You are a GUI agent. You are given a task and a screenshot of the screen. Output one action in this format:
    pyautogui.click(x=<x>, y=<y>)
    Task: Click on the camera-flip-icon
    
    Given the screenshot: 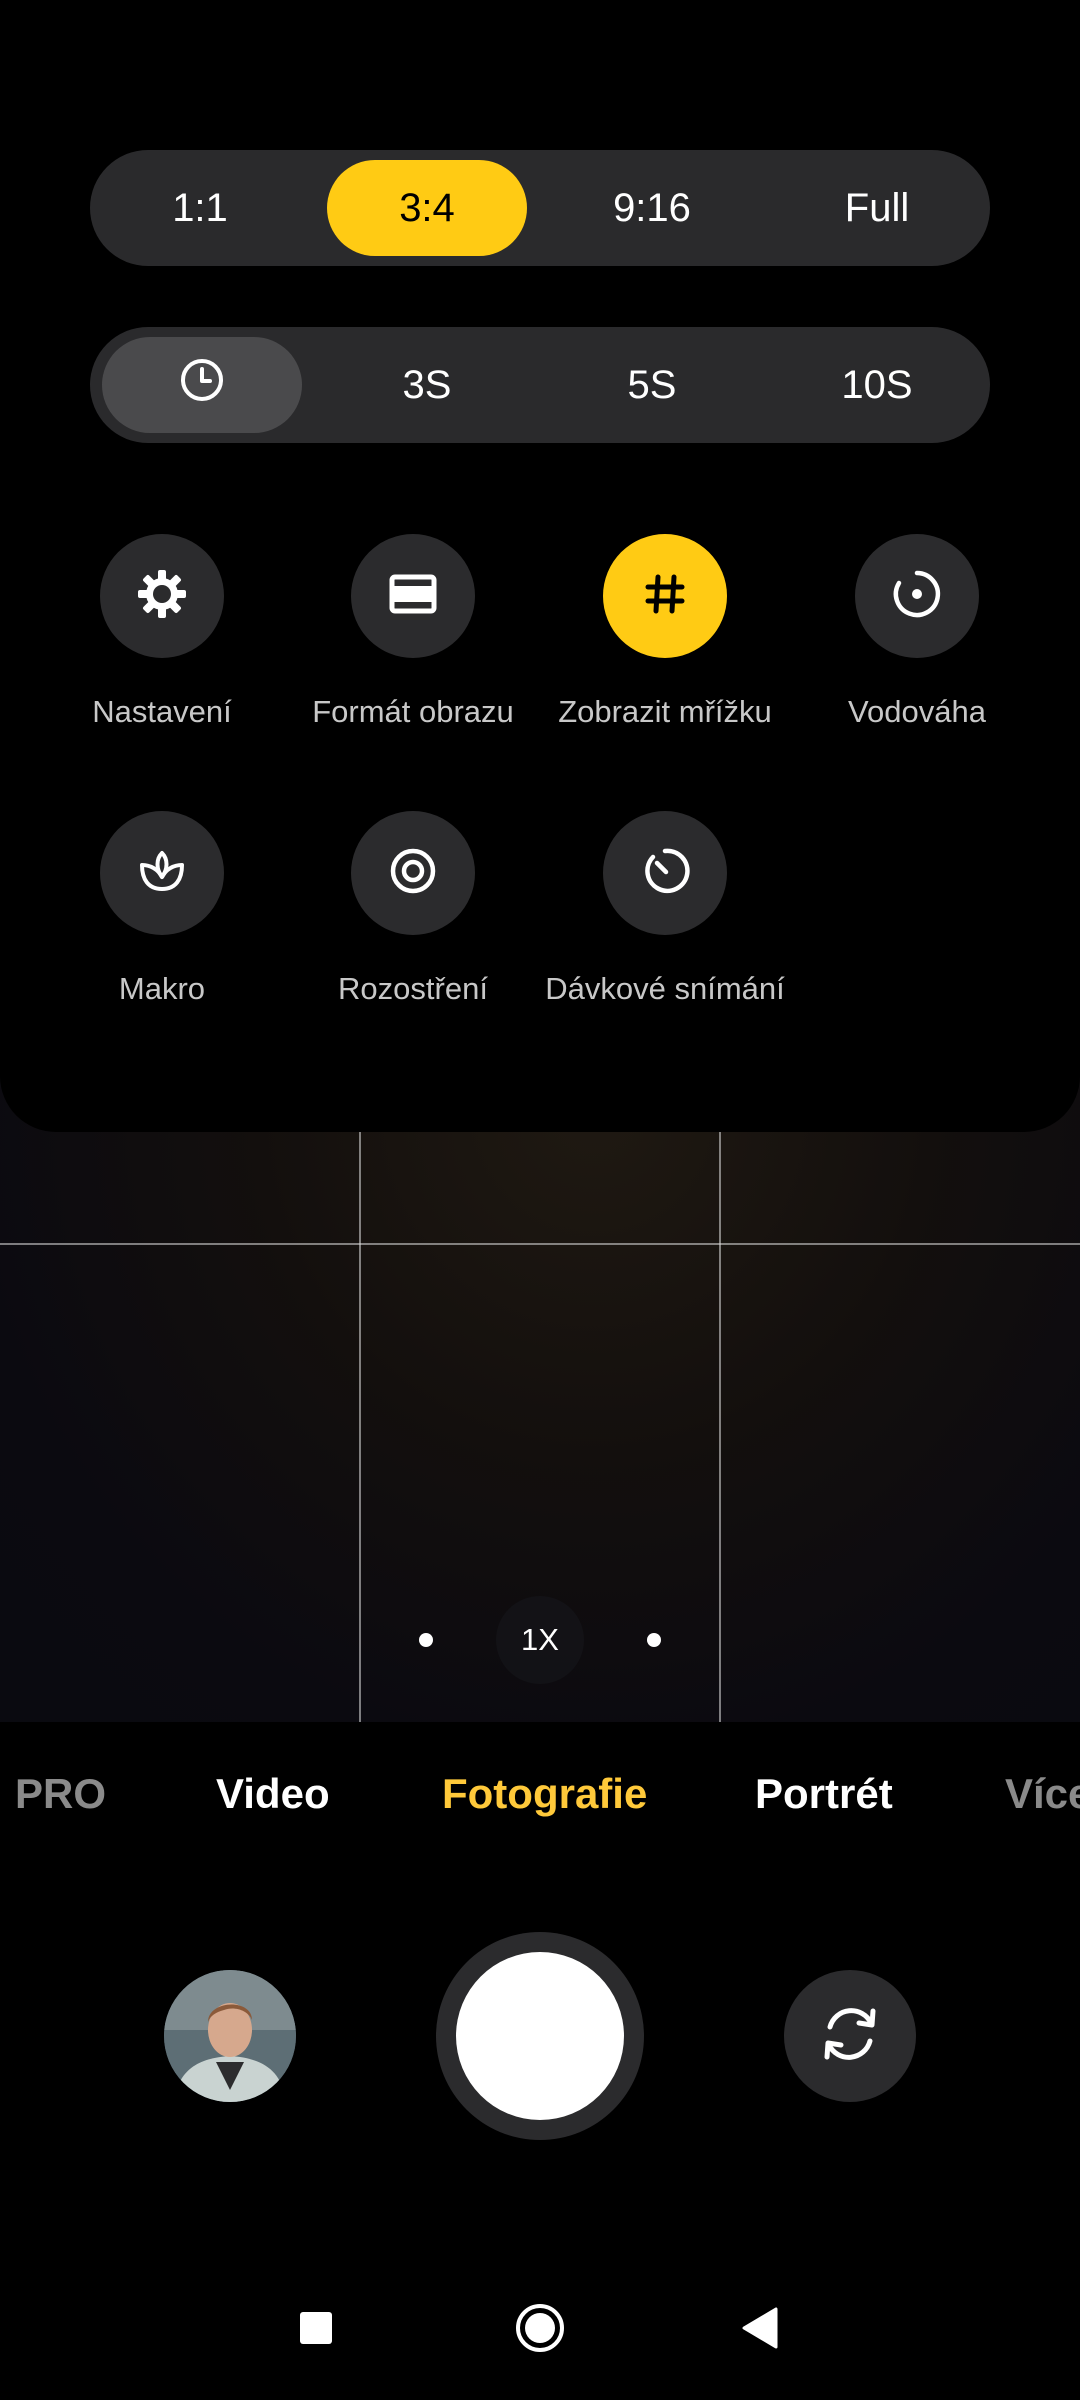 What is the action you would take?
    pyautogui.click(x=850, y=2036)
    